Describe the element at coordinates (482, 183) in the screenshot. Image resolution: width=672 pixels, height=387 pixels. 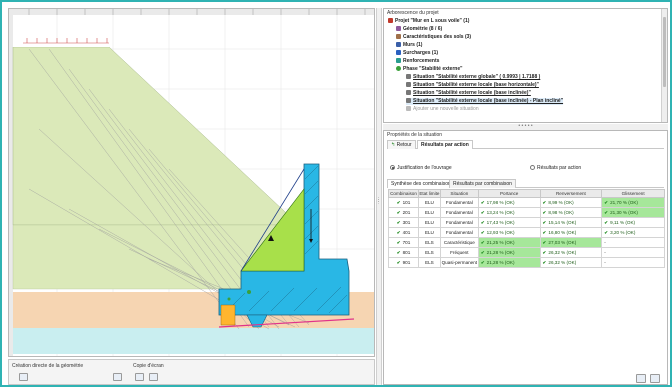
I see `tab-results-combination: Résultats par combinaison` at that location.